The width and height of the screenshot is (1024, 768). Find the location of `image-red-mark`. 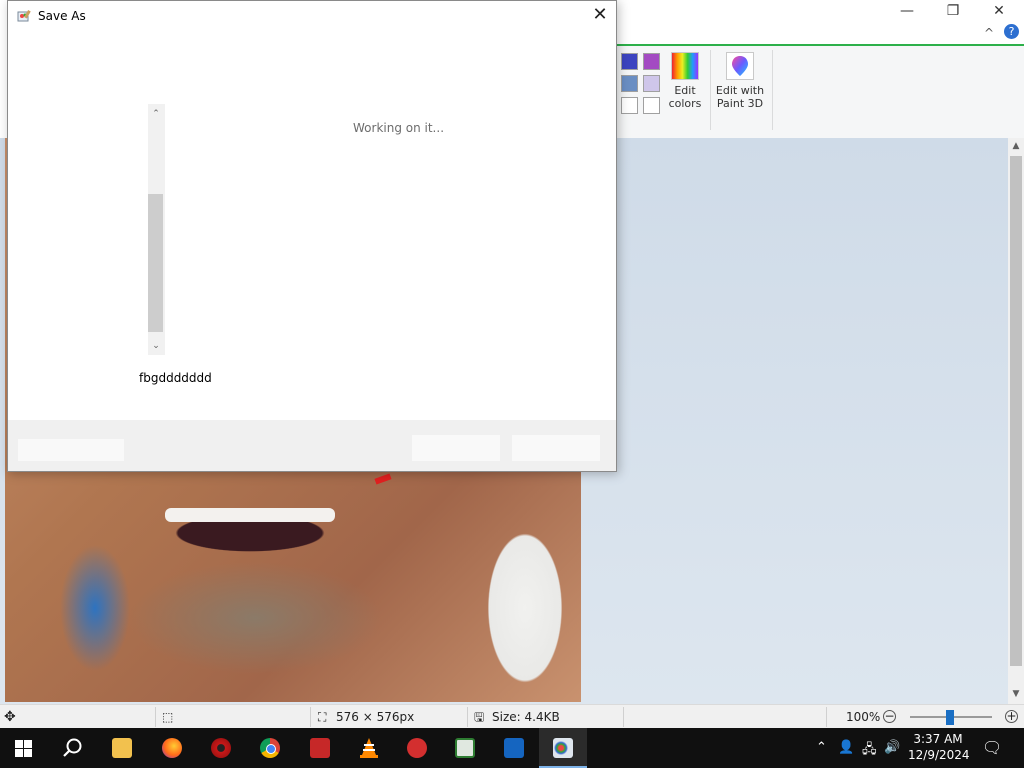

image-red-mark is located at coordinates (383, 479).